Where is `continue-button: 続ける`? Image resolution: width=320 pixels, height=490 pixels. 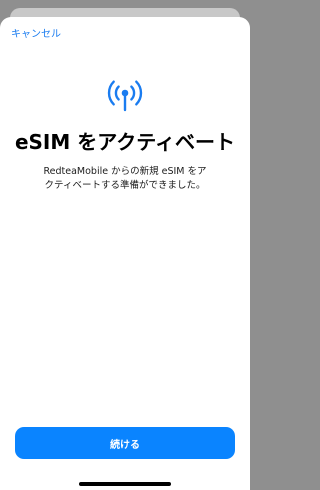 continue-button: 続ける is located at coordinates (125, 443).